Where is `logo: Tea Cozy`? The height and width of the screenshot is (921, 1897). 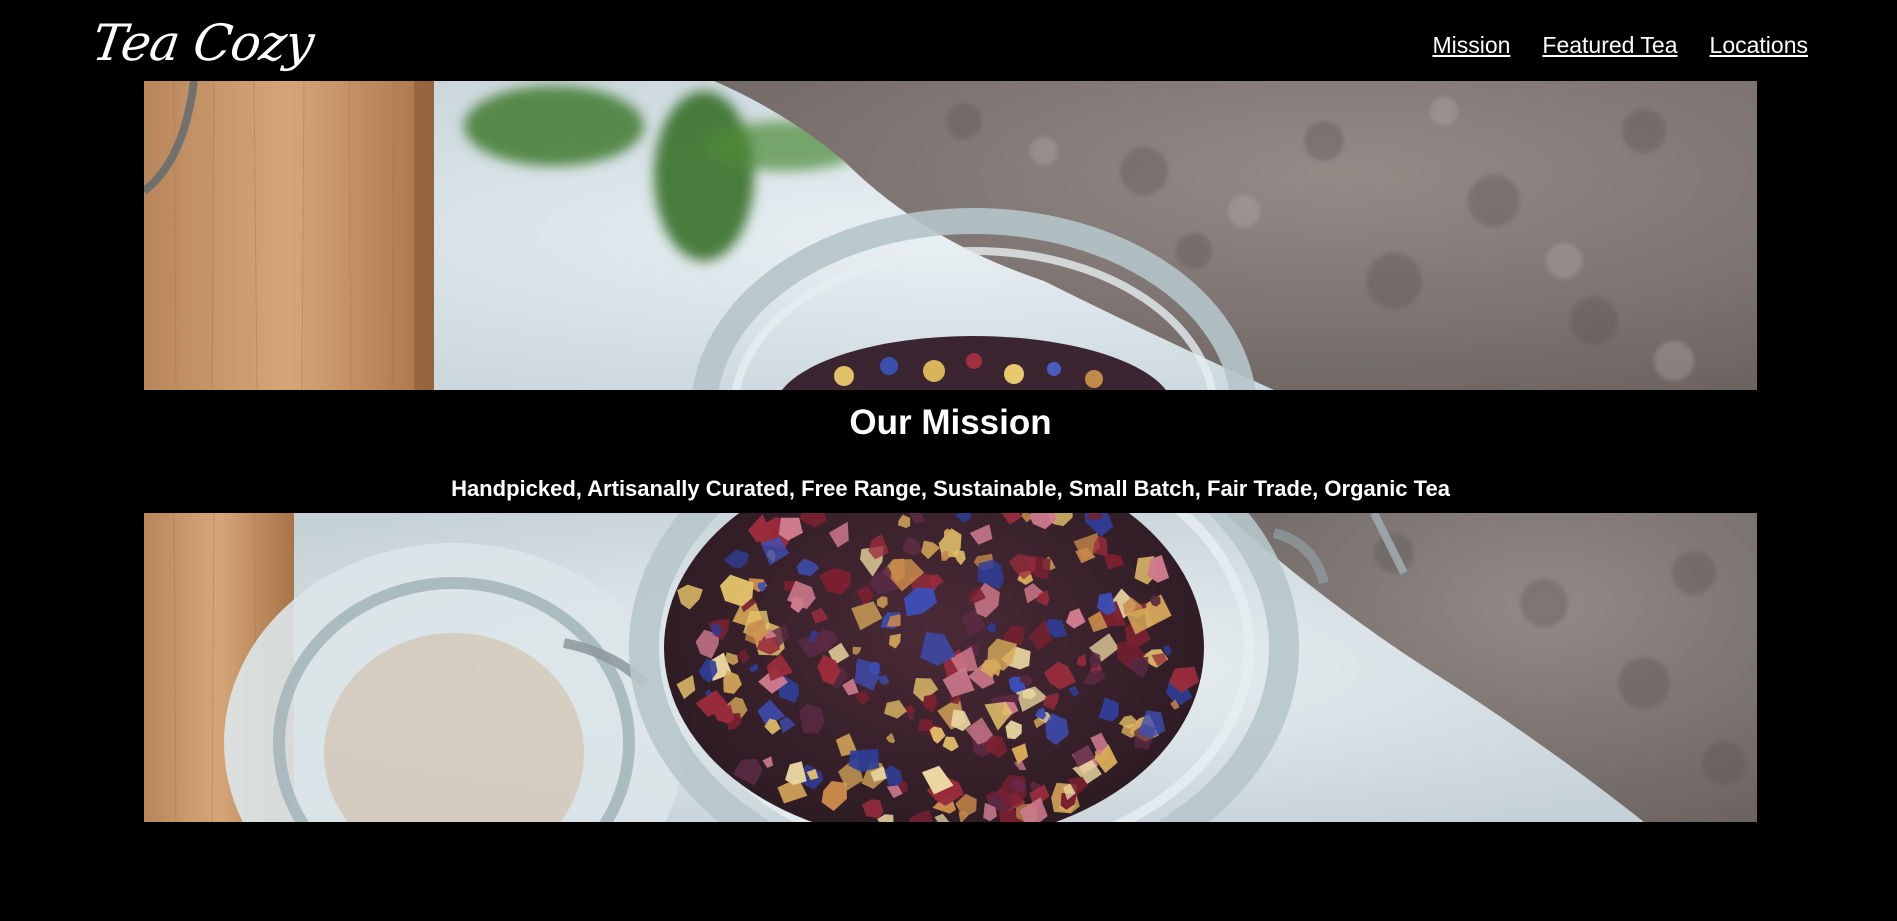
logo: Tea Cozy is located at coordinates (203, 43).